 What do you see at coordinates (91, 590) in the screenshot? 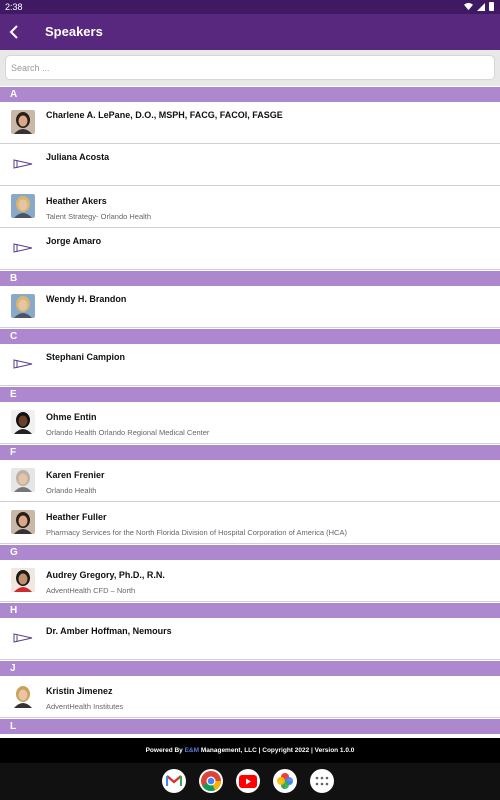
I see `speaker-organization: AdventHealth CFD – North` at bounding box center [91, 590].